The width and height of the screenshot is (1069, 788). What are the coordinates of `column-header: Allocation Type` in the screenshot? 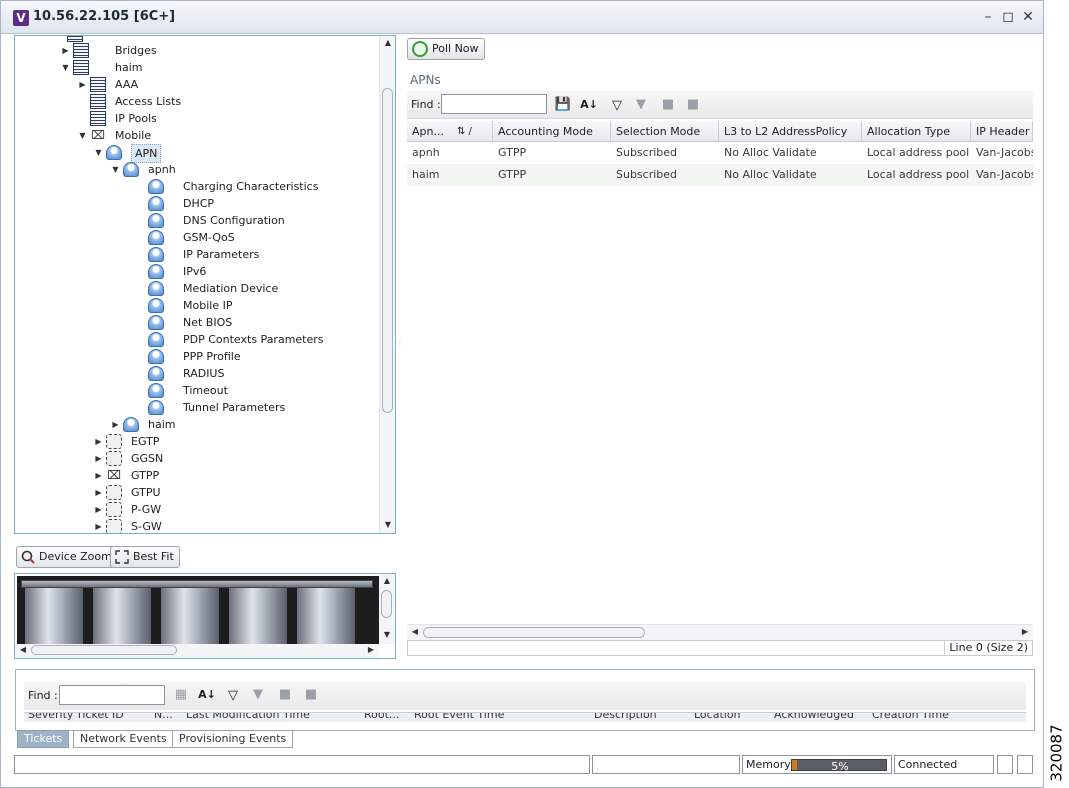 It's located at (916, 131).